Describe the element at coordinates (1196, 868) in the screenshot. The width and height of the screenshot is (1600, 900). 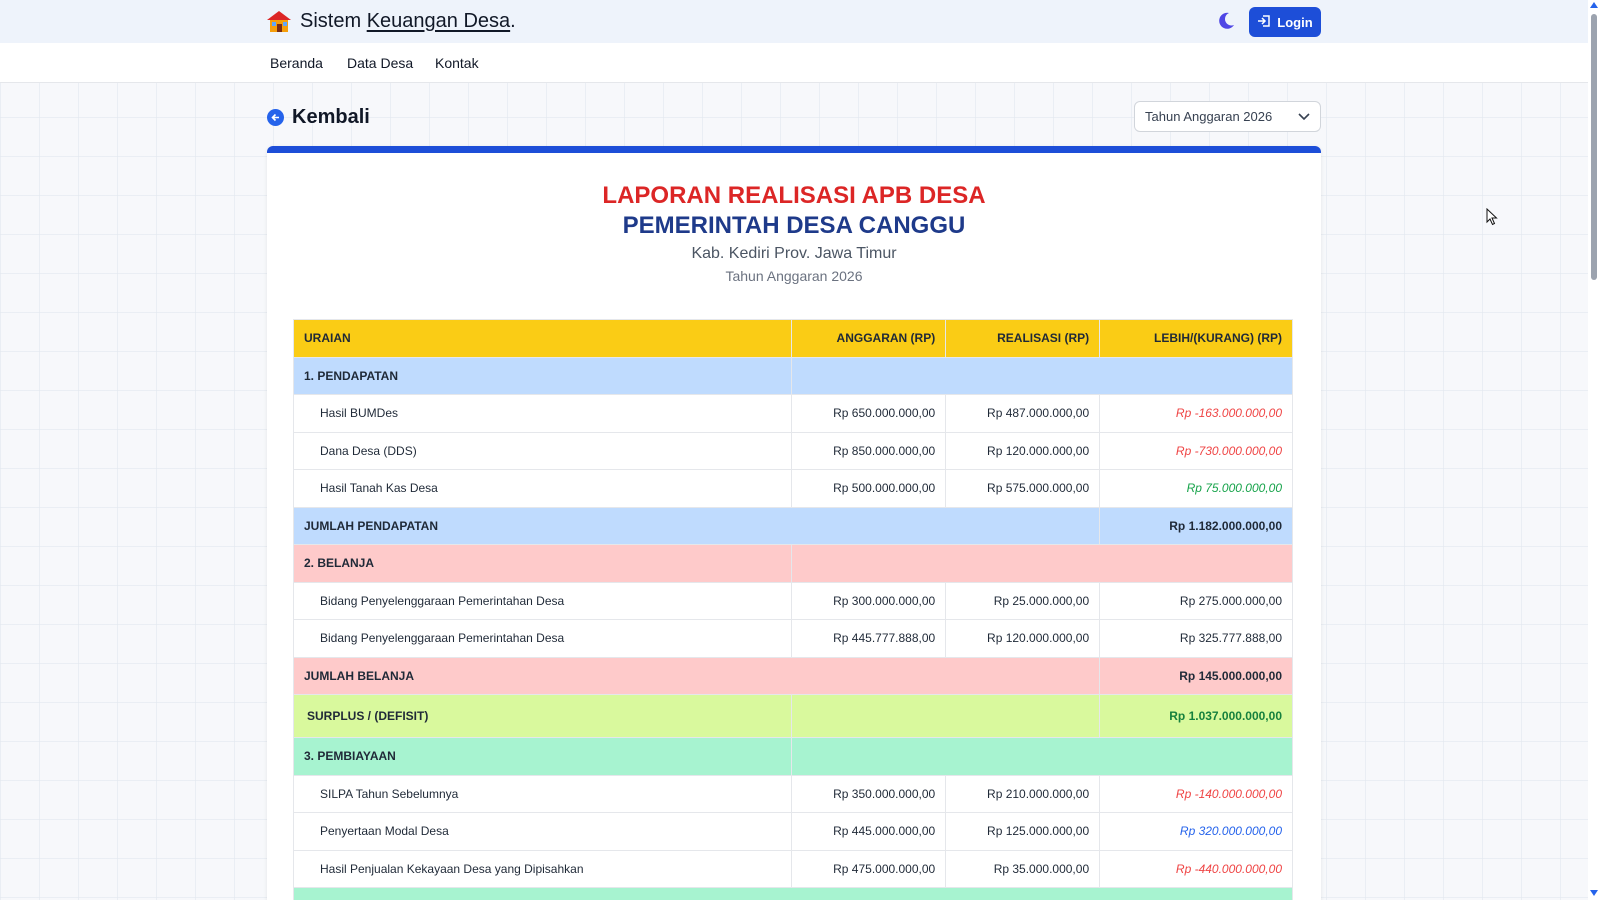
I see `row-selisih: Rp -440.000.000,00` at that location.